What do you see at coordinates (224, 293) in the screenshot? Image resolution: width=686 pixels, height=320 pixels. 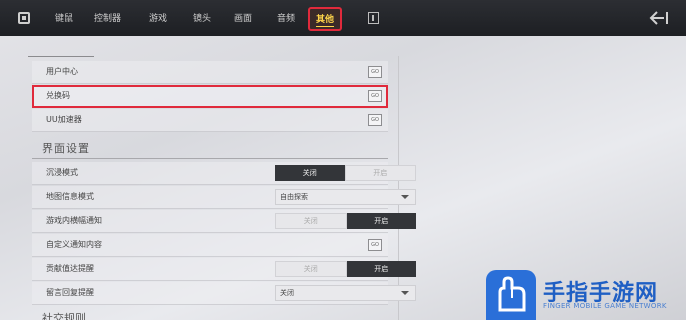 I see `row-reply-reminder: 留言回复提醒 关闭` at bounding box center [224, 293].